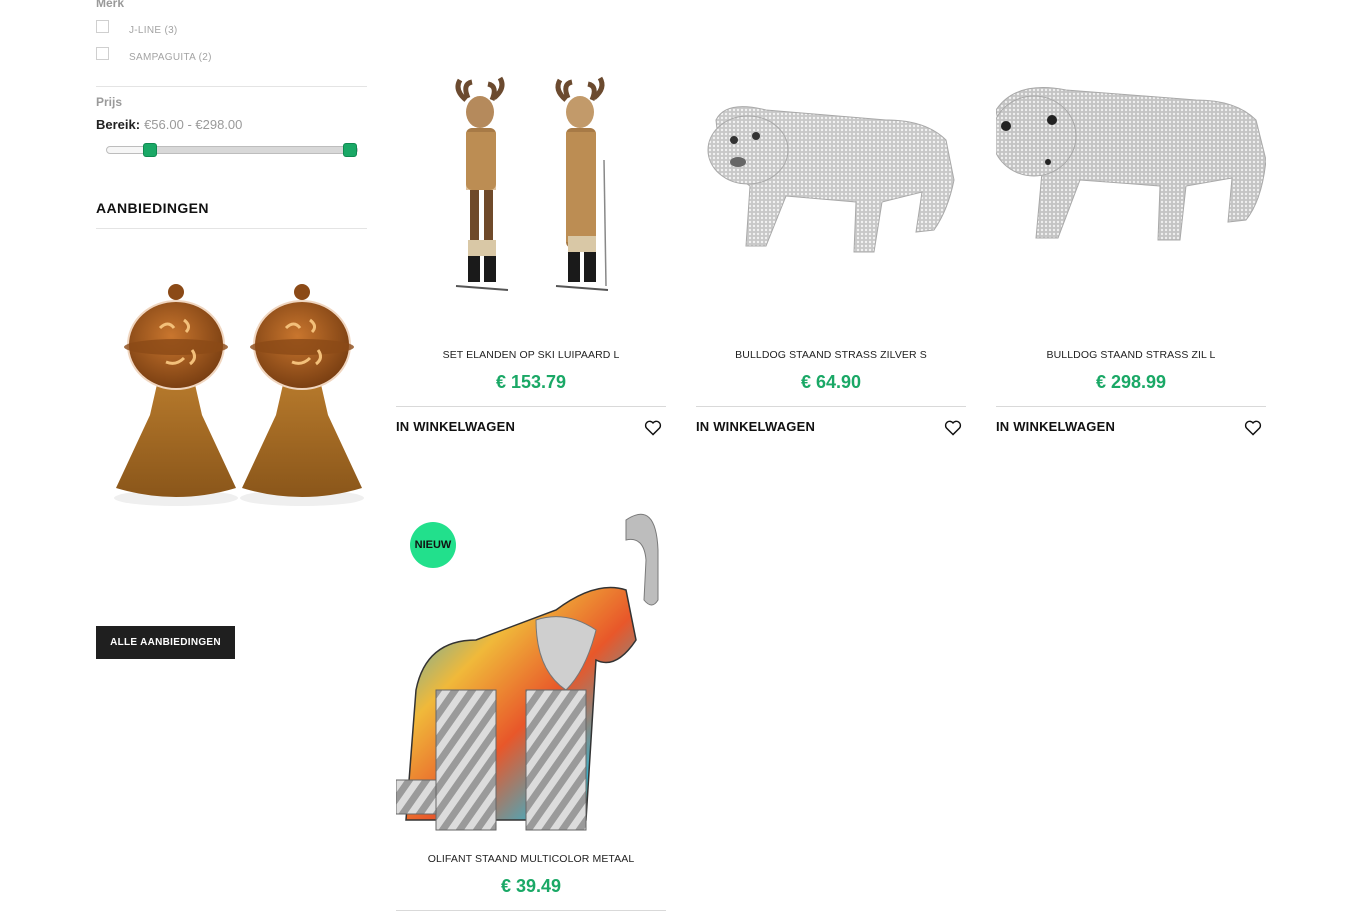 The image size is (1370, 921). I want to click on product-name: OLIFANT STAAND MULTICOLOR METAAL, so click(531, 859).